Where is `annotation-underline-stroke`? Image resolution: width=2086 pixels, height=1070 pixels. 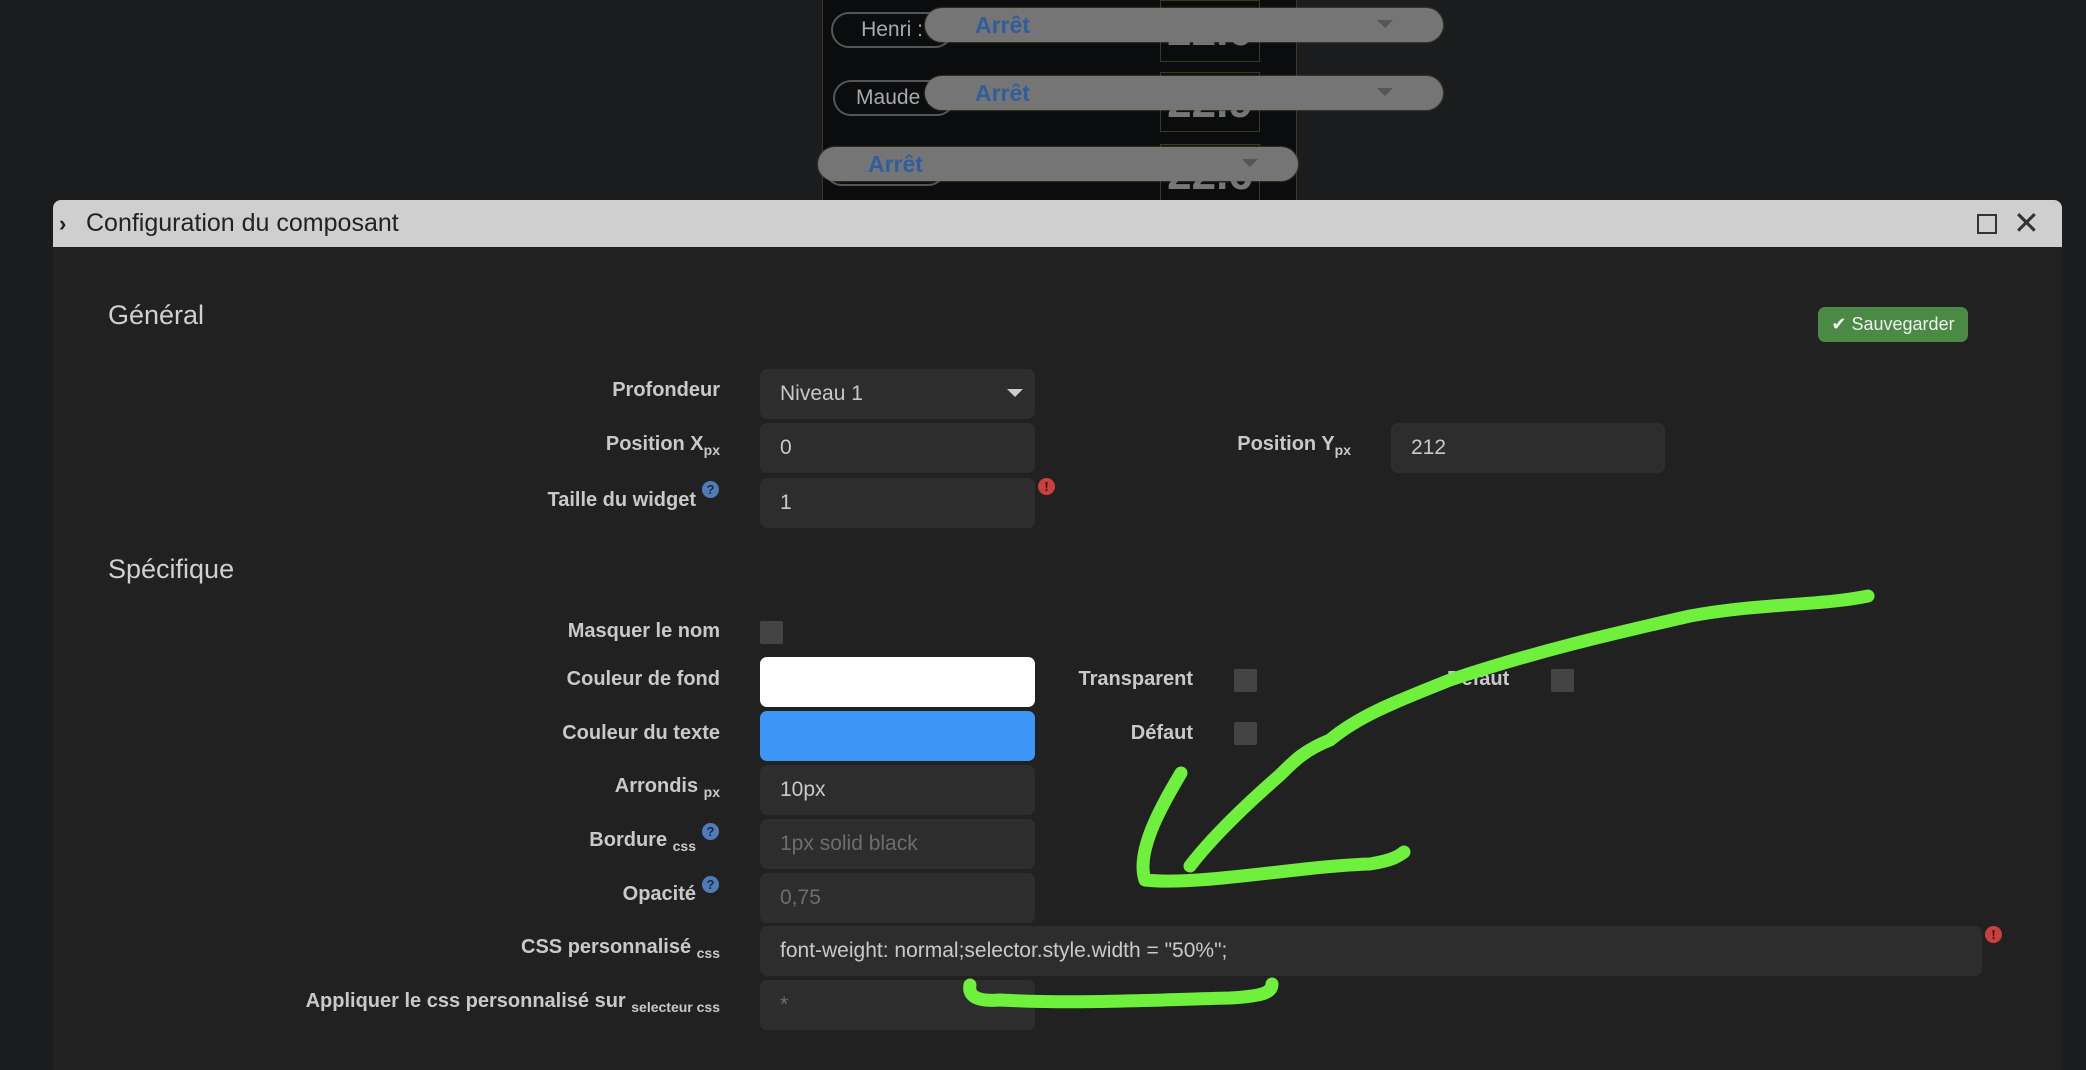
annotation-underline-stroke is located at coordinates (1121, 993).